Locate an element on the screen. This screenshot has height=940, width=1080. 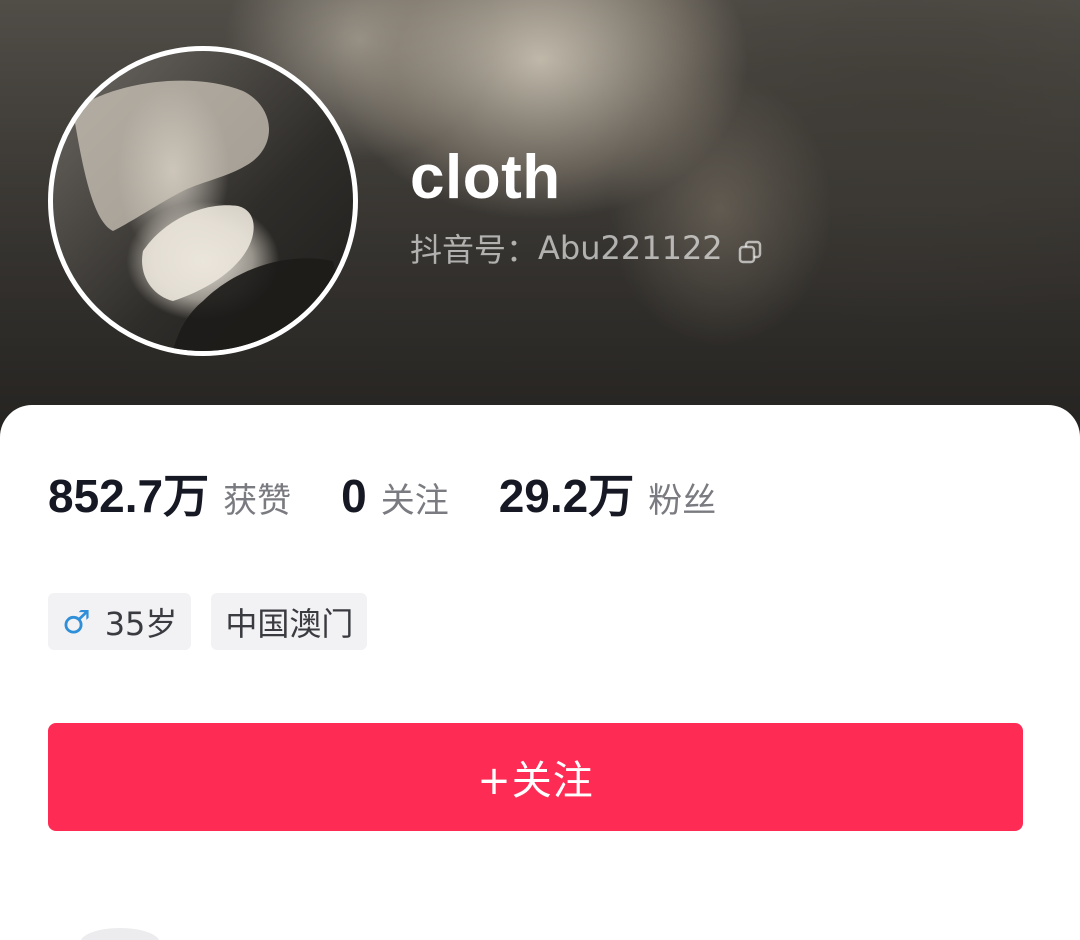
male-gender-icon: ♂ is located at coordinates (76, 621).